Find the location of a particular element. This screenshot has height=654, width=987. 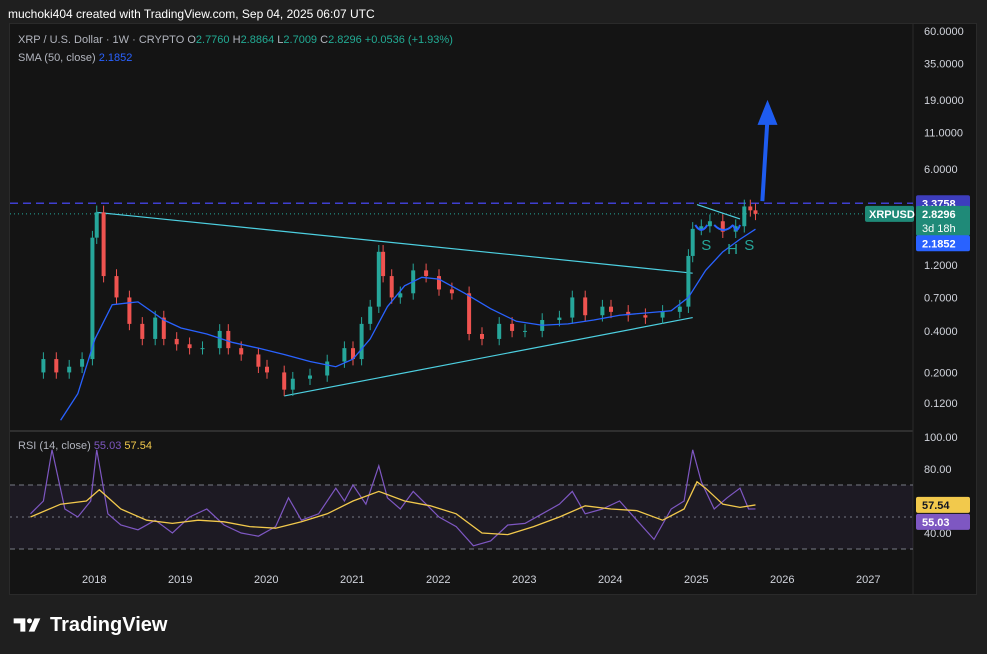

high-value: 2.8864 is located at coordinates (257, 40).